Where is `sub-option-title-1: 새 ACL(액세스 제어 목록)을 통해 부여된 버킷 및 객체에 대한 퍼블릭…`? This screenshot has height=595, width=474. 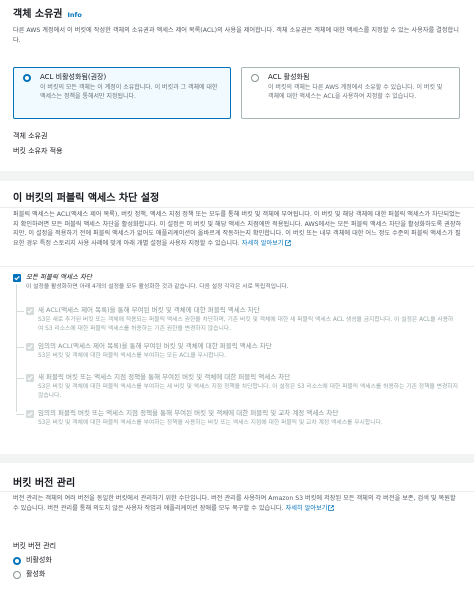
sub-option-title-1: 새 ACL(액세스 제어 목록)을 통해 부여된 버킷 및 객체에 대한 퍼블릭… is located at coordinates (149, 310).